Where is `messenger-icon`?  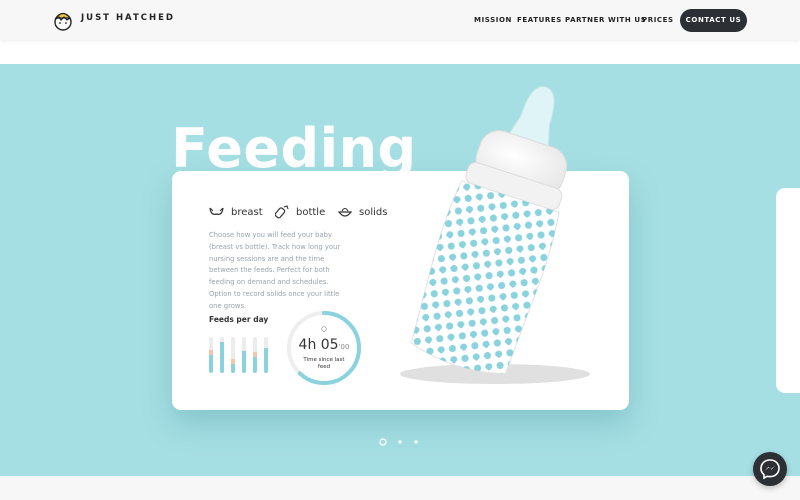 messenger-icon is located at coordinates (770, 469).